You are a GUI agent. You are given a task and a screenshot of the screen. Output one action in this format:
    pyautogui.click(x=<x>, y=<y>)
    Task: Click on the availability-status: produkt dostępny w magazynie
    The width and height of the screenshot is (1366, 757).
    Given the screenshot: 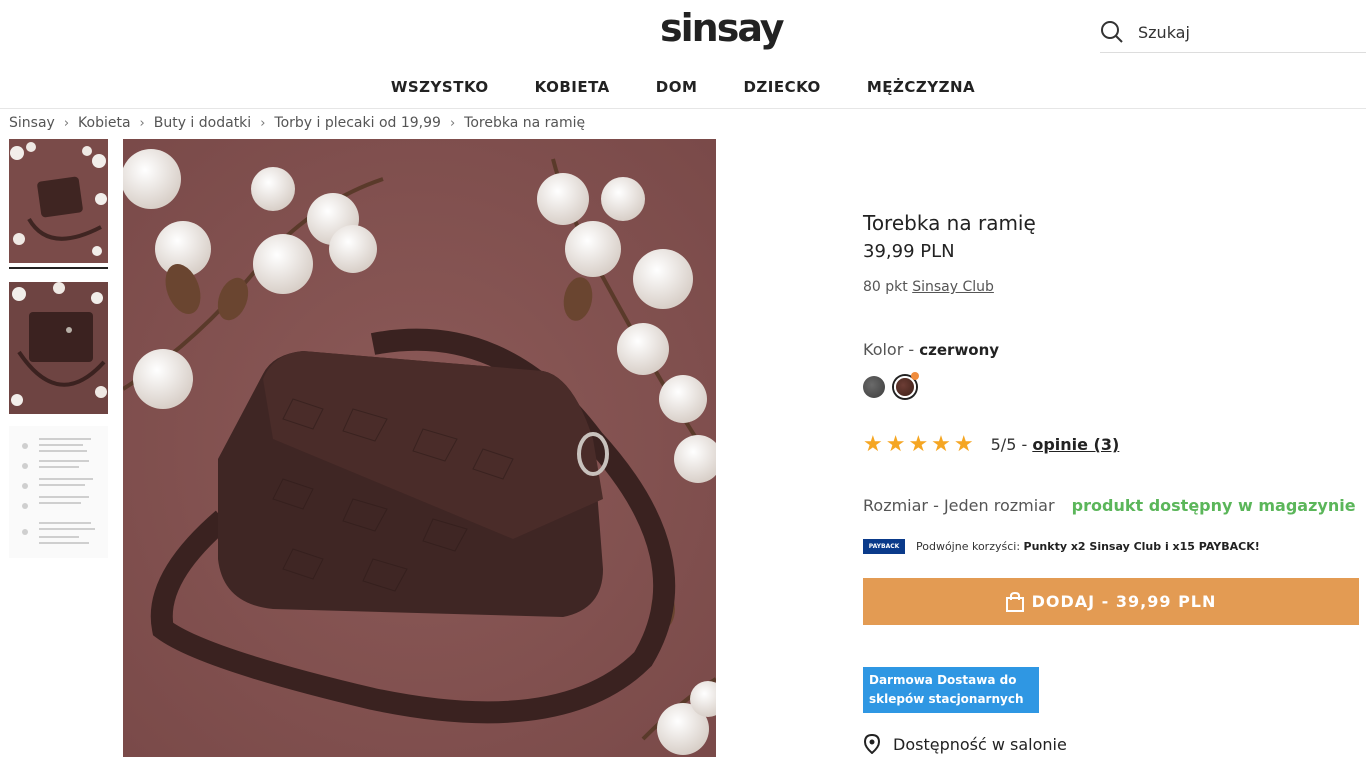 What is the action you would take?
    pyautogui.click(x=1213, y=505)
    